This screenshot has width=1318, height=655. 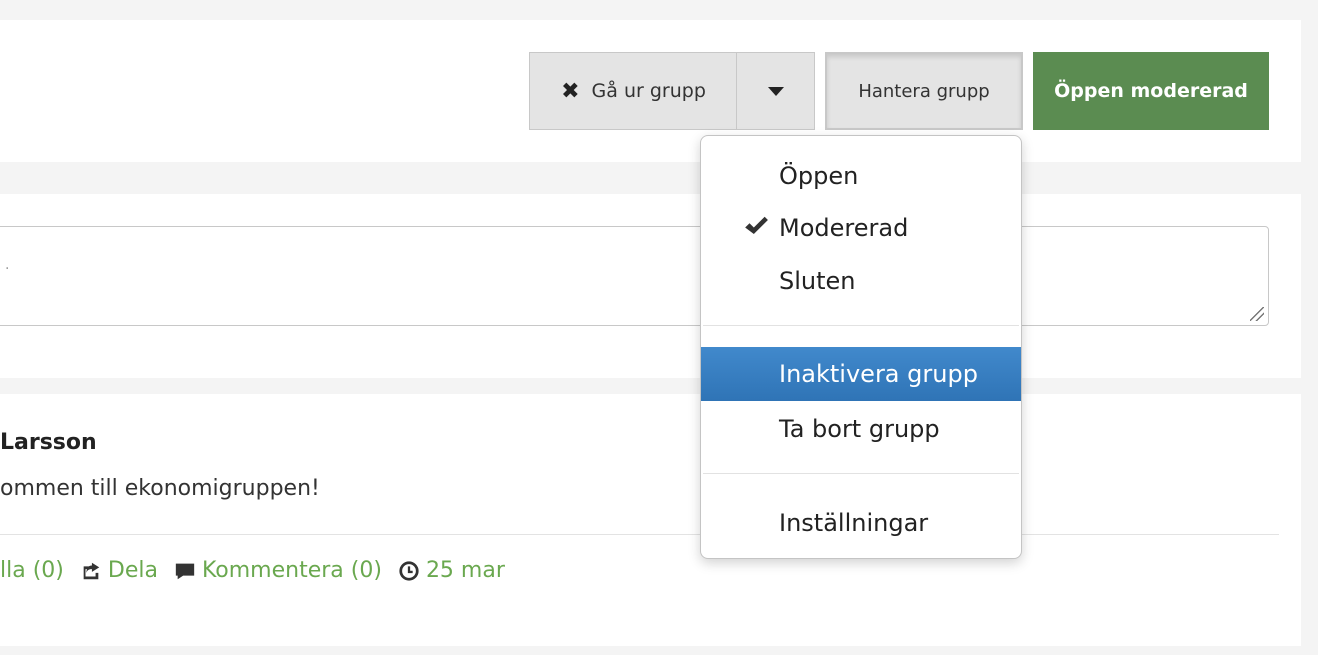 I want to click on x-icon: ✖, so click(x=570, y=91).